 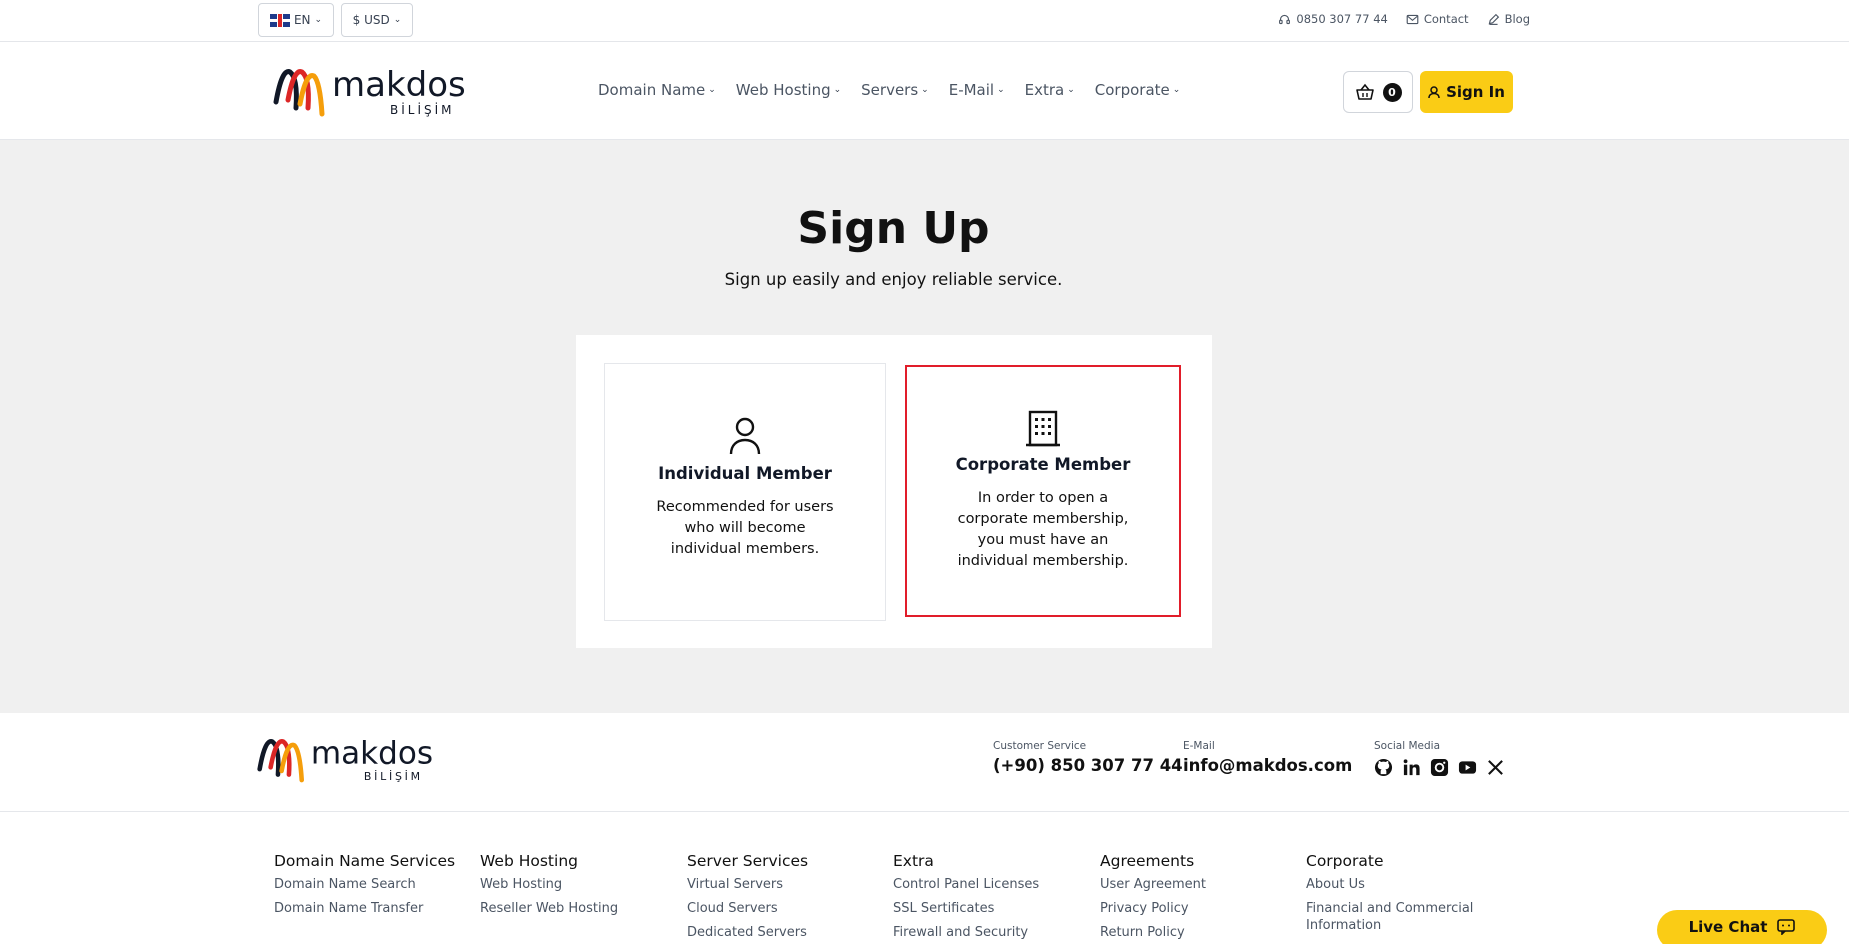 What do you see at coordinates (924, 21) in the screenshot?
I see `top-utility-bar: EN ⌄ $ USD ⌄ 0850 307 77 44 Contact Blog` at bounding box center [924, 21].